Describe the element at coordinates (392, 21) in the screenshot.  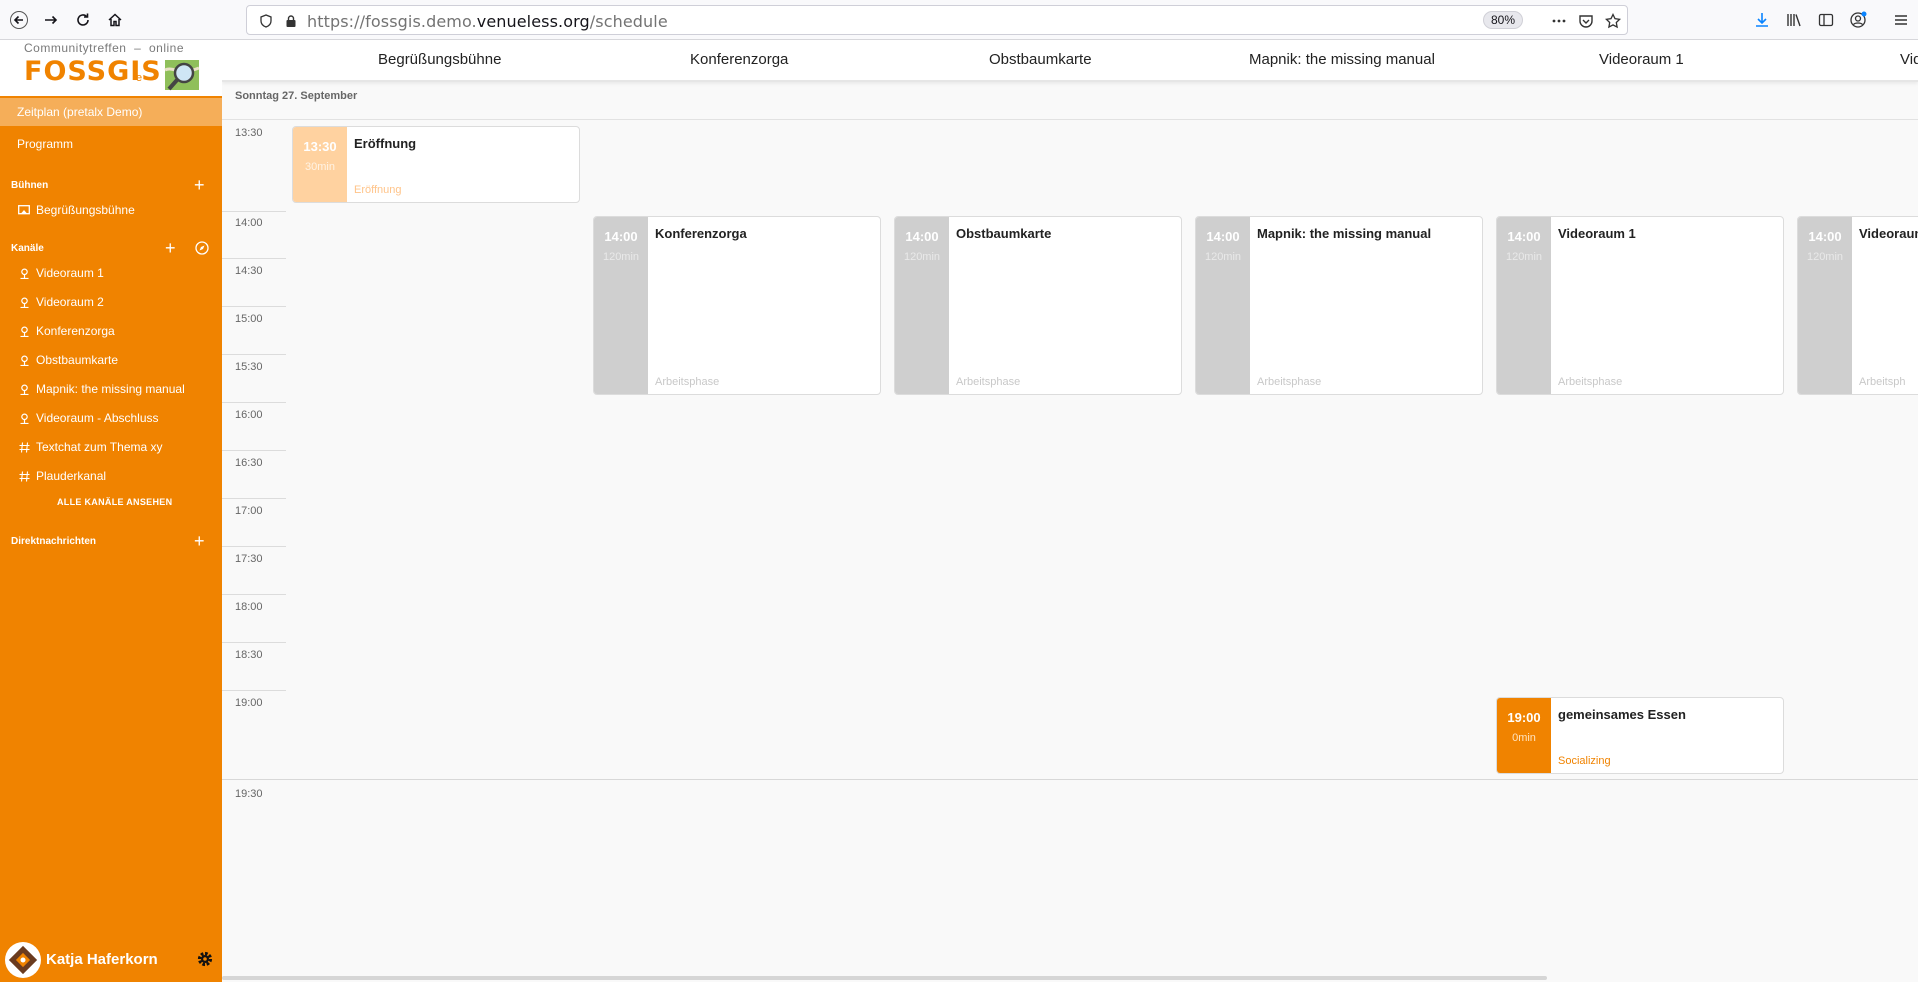
I see `url-prefix: https://fossgis.demo.` at that location.